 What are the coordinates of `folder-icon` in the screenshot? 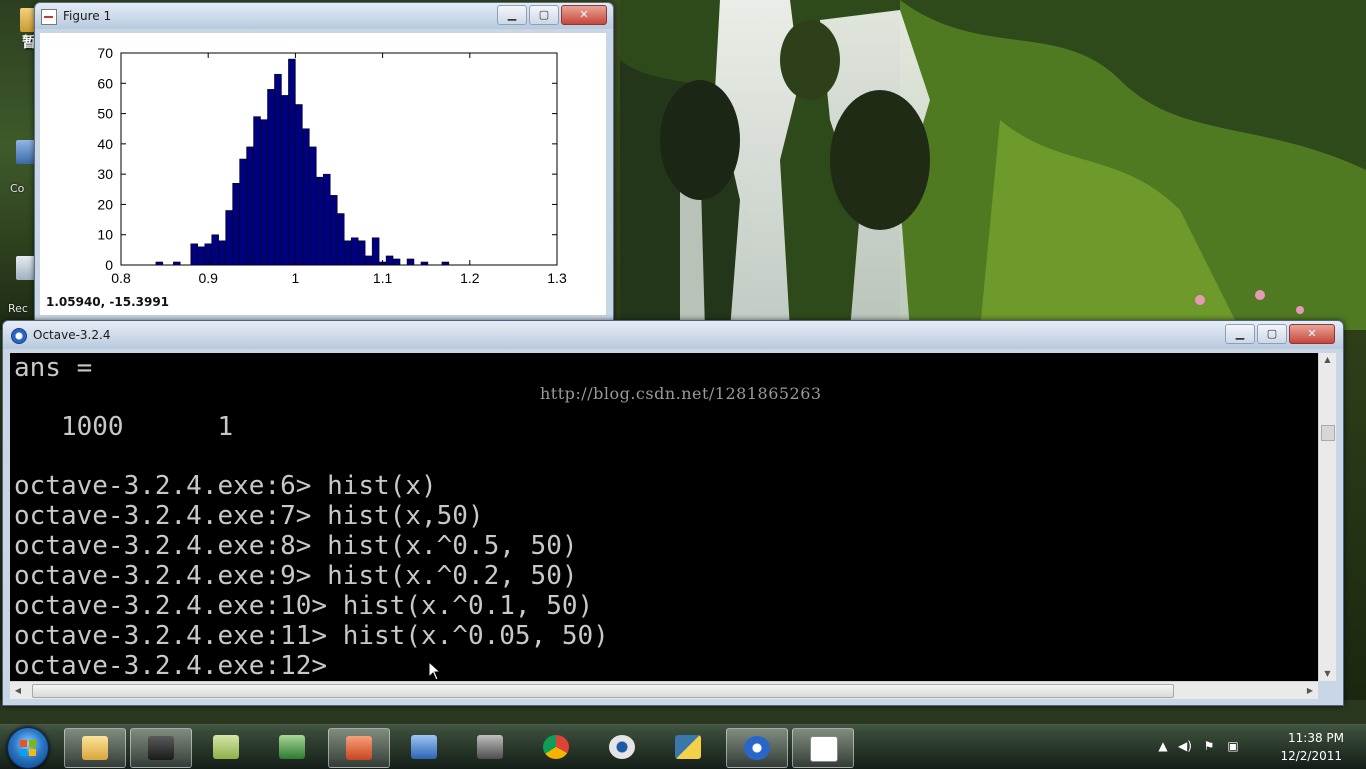 It's located at (95, 748).